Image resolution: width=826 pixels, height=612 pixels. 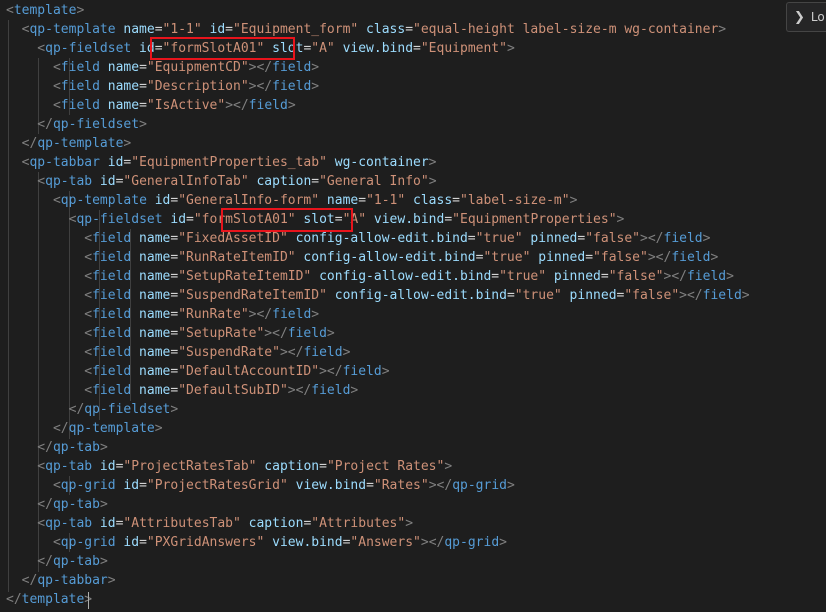 What do you see at coordinates (296, 29) in the screenshot?
I see `code-token: "Equipment_form"` at bounding box center [296, 29].